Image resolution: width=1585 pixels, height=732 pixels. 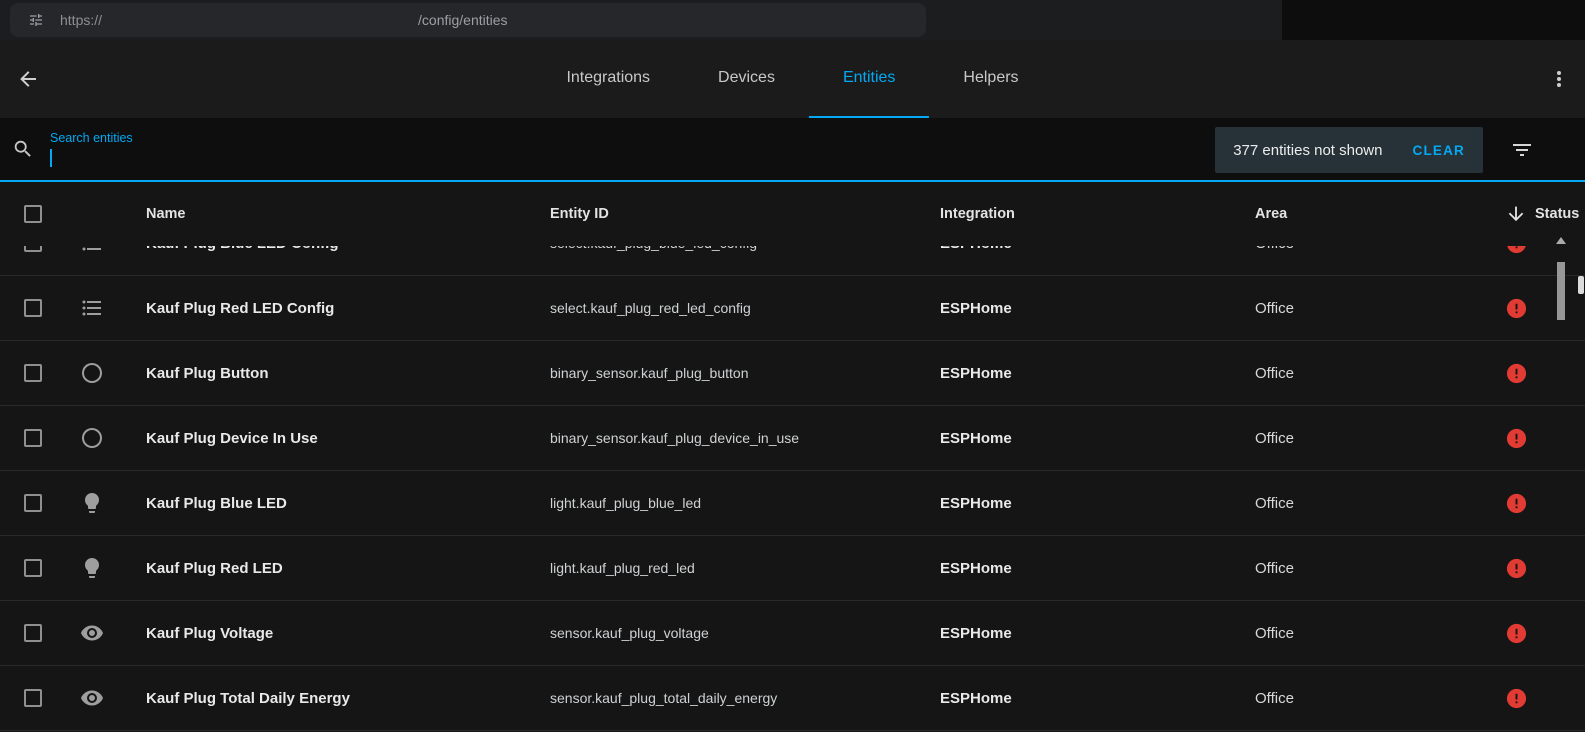 What do you see at coordinates (348, 249) in the screenshot?
I see `entity-name: Kauf Plug Blue LED Config` at bounding box center [348, 249].